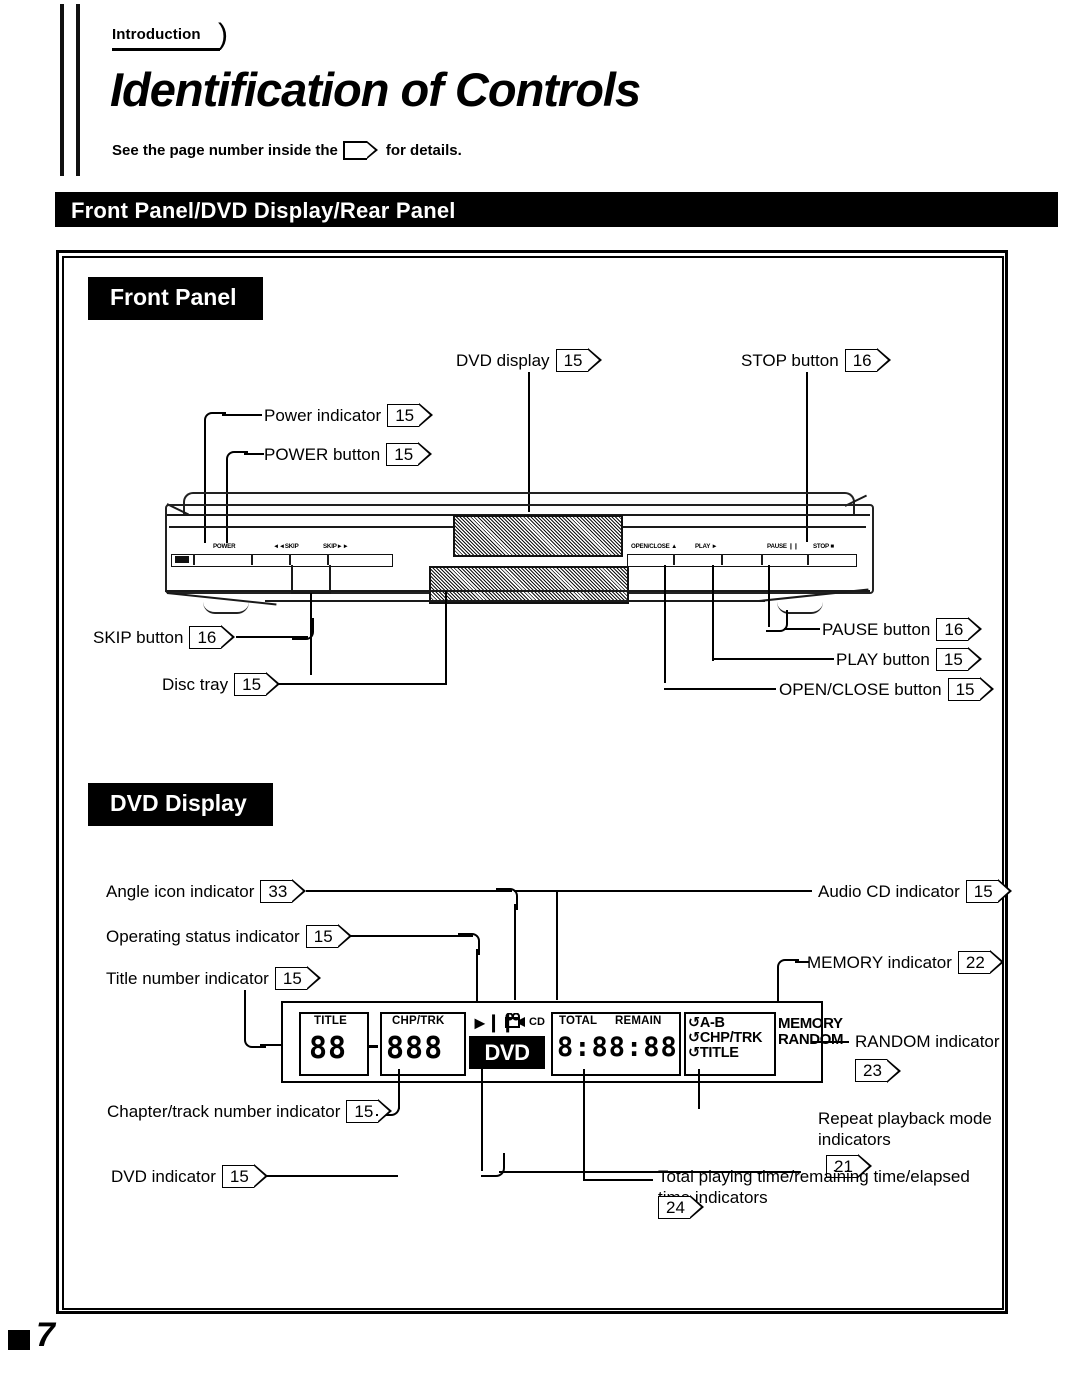 This screenshot has height=1397, width=1080. I want to click on callout-audio-cd-indicator: Audio CD indicator 15, so click(915, 891).